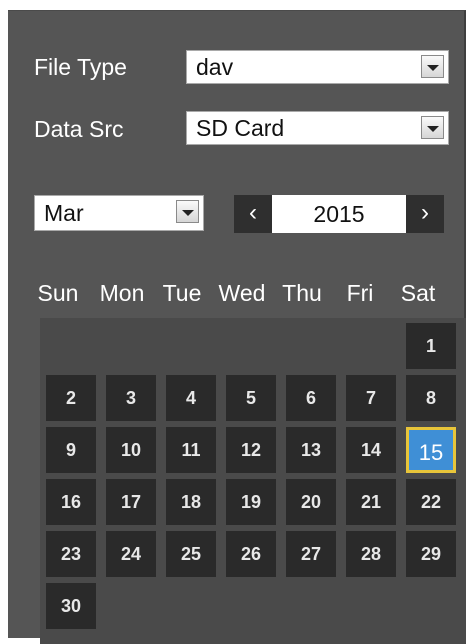 The image size is (472, 644). What do you see at coordinates (339, 214) in the screenshot?
I see `year-display: 2015` at bounding box center [339, 214].